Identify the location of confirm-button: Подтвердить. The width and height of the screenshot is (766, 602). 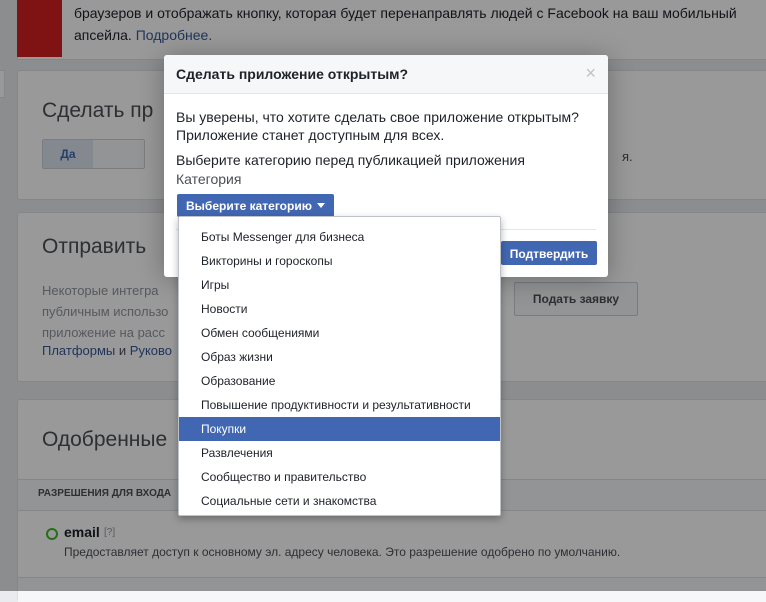
(549, 253).